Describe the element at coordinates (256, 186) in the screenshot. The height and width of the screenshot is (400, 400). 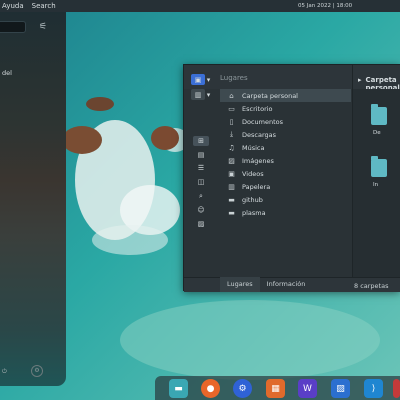
I see `place-label: Papelera` at that location.